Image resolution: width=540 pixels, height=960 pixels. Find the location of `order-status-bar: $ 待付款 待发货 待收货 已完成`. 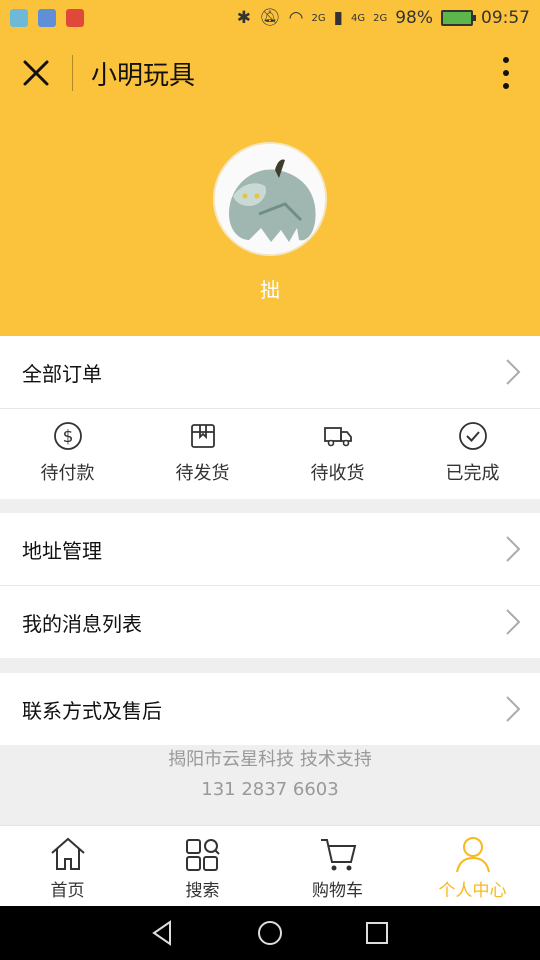

order-status-bar: $ 待付款 待发货 待收货 已完成 is located at coordinates (270, 454).